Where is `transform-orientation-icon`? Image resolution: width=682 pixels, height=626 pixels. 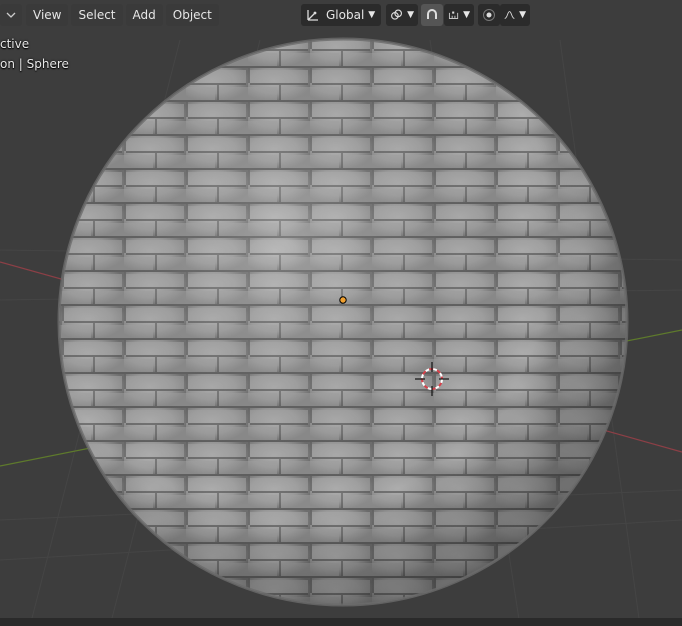 transform-orientation-icon is located at coordinates (312, 15).